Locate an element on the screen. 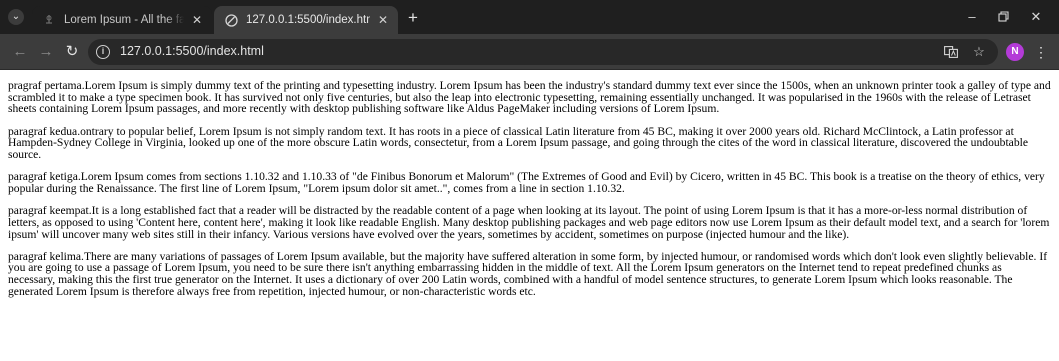  arrow-right-icon: → is located at coordinates (46, 52).